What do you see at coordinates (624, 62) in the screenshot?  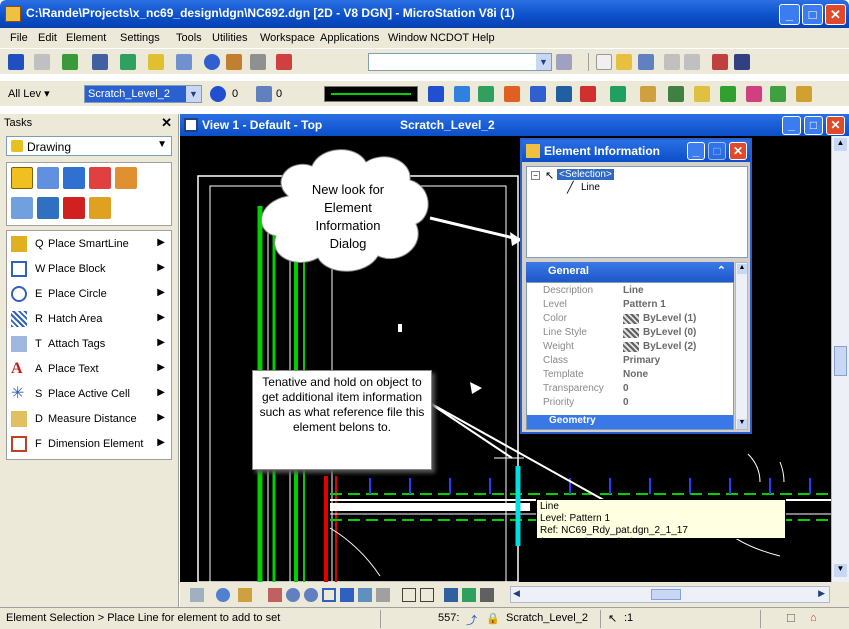 I see `open-folder-icon` at bounding box center [624, 62].